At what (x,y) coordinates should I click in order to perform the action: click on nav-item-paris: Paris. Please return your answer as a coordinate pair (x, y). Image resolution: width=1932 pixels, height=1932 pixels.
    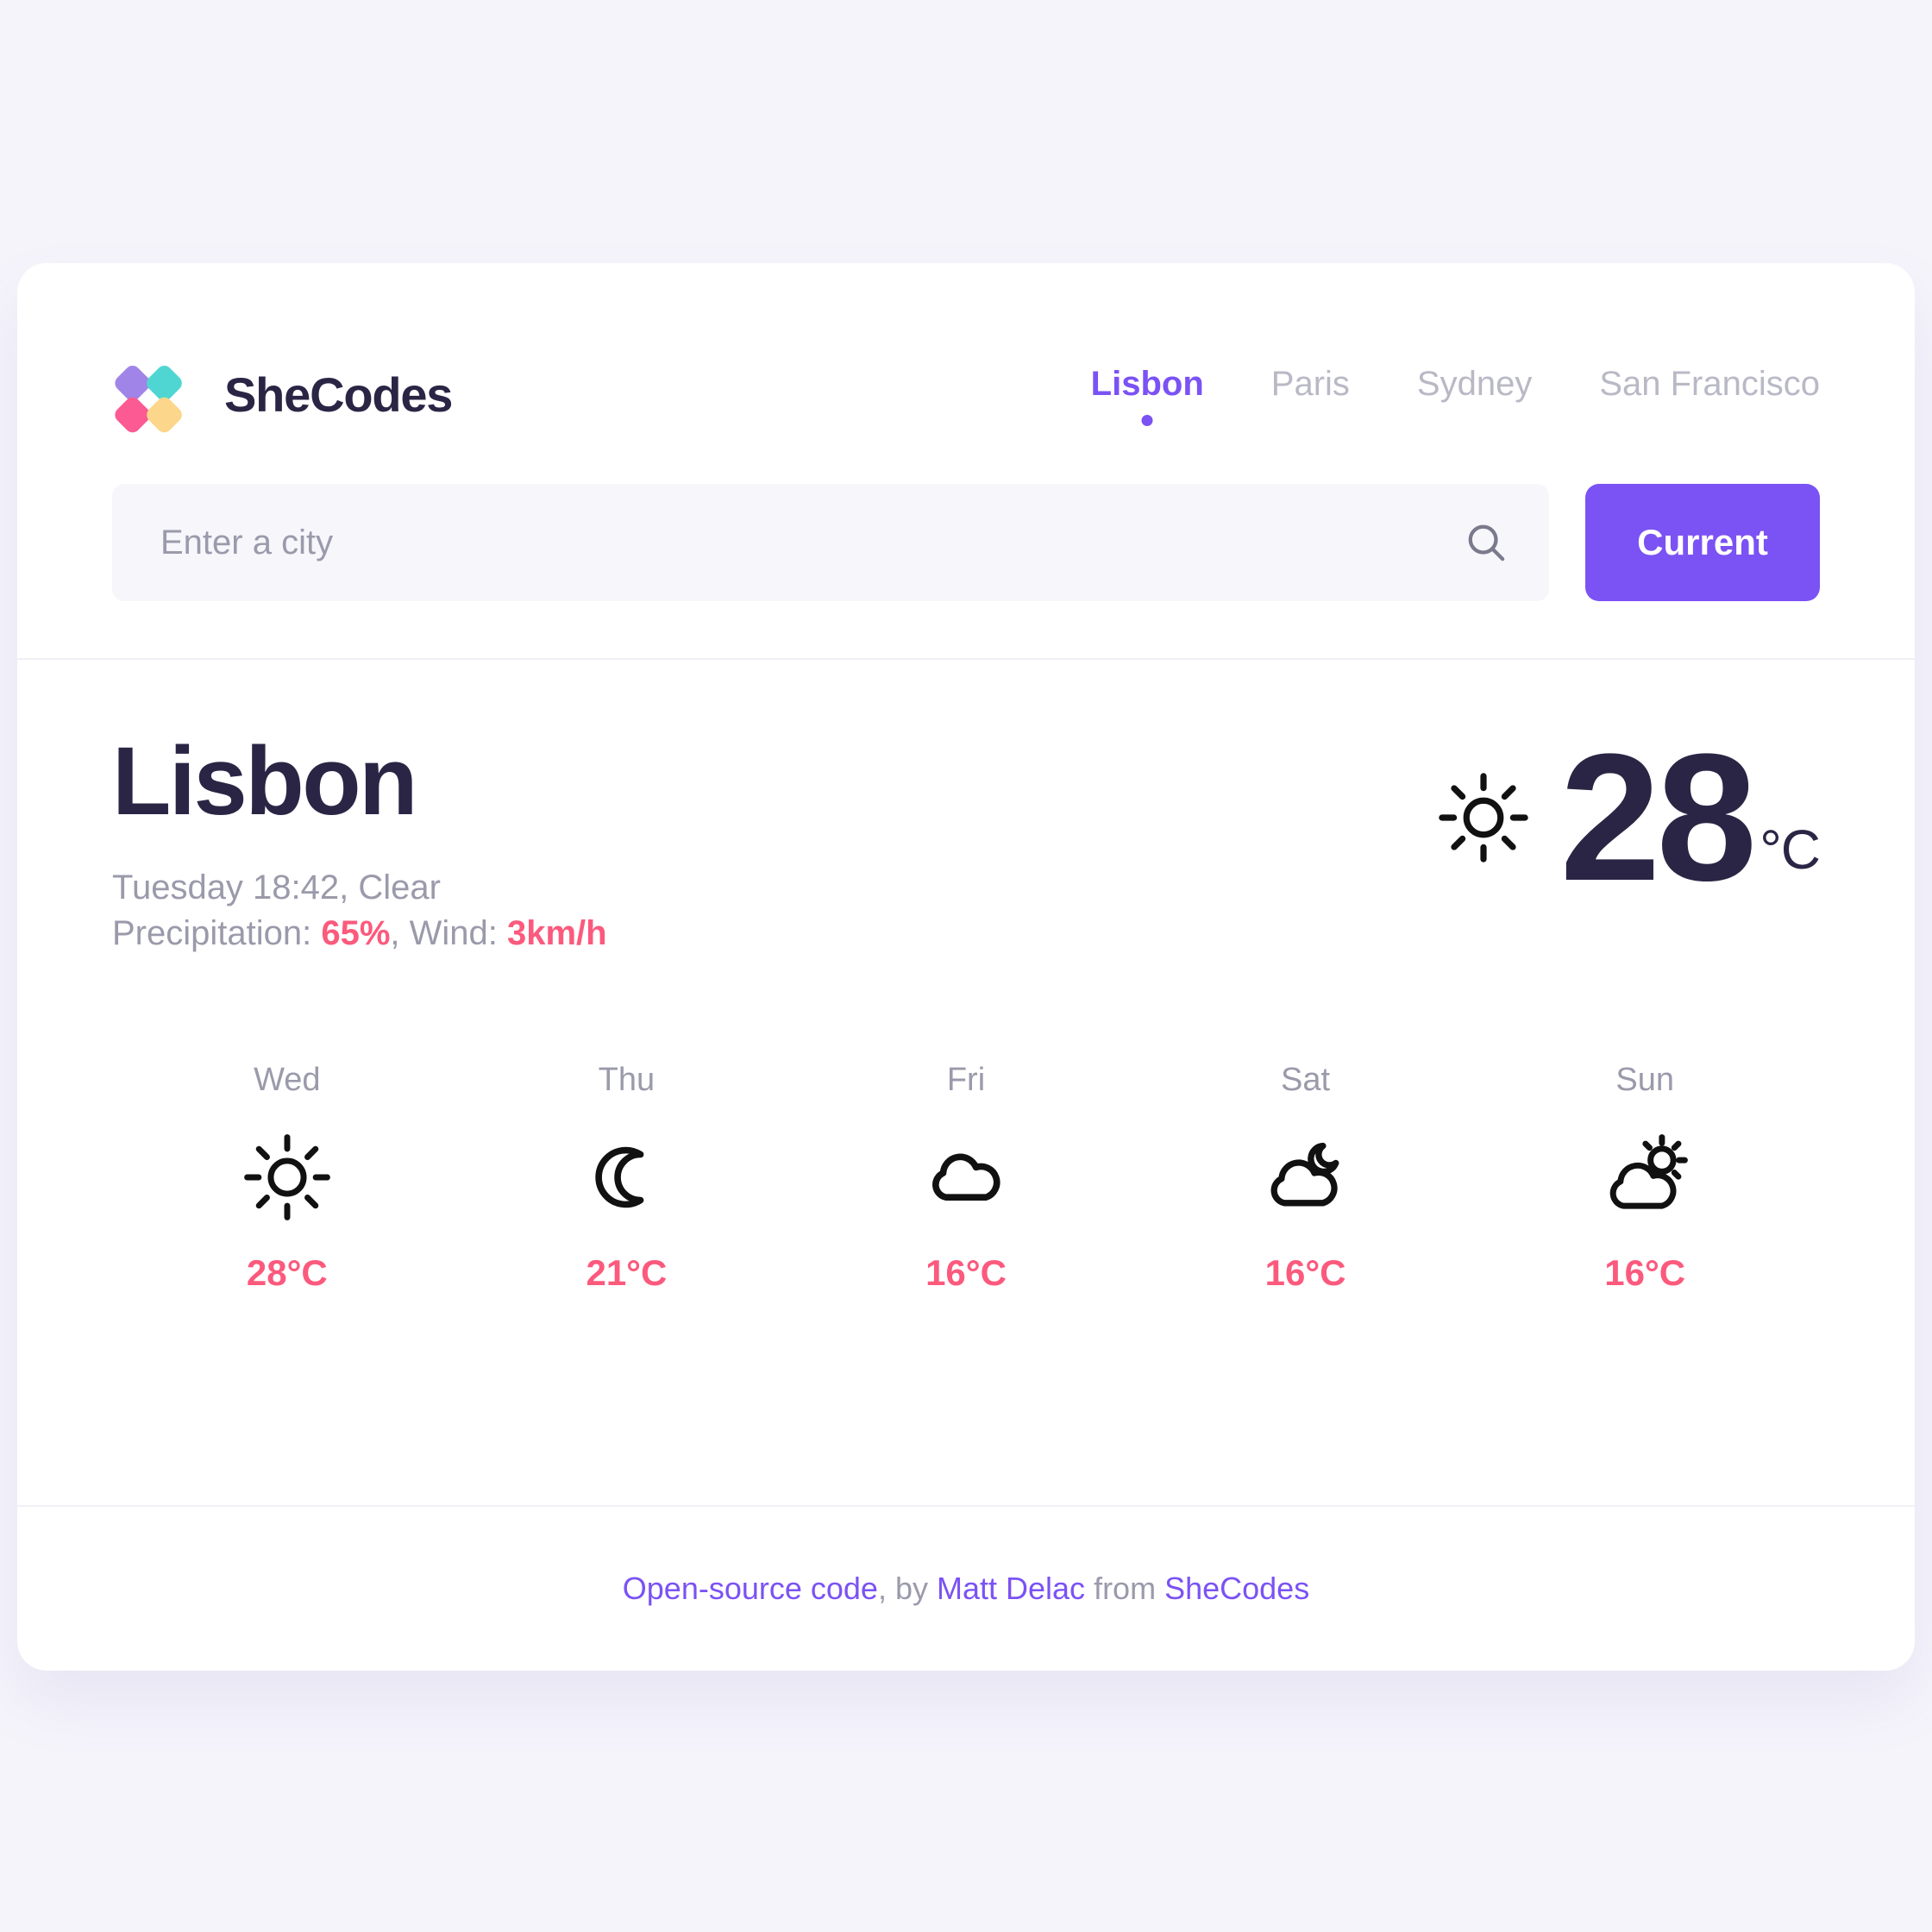
    Looking at the image, I should click on (1310, 397).